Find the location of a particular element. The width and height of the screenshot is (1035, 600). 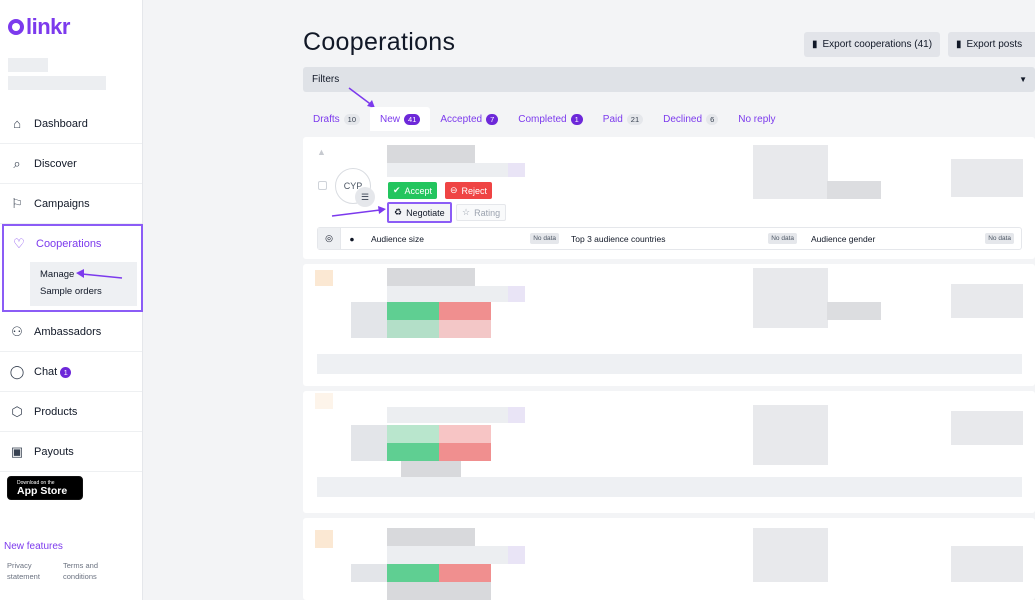

chat-badge: 1 is located at coordinates (66, 372).